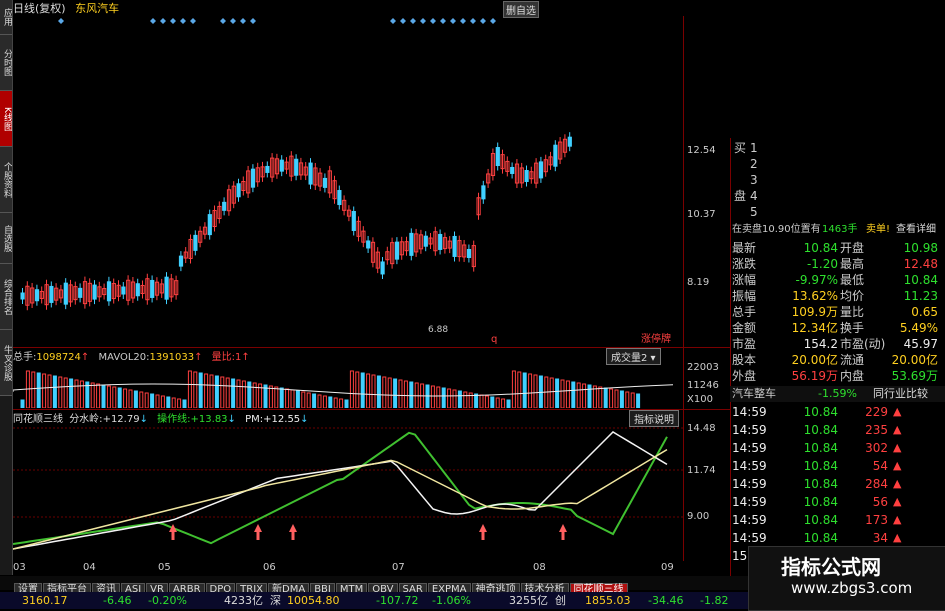 This screenshot has height=611, width=945. I want to click on price-axis-tick: 12.54, so click(701, 150).